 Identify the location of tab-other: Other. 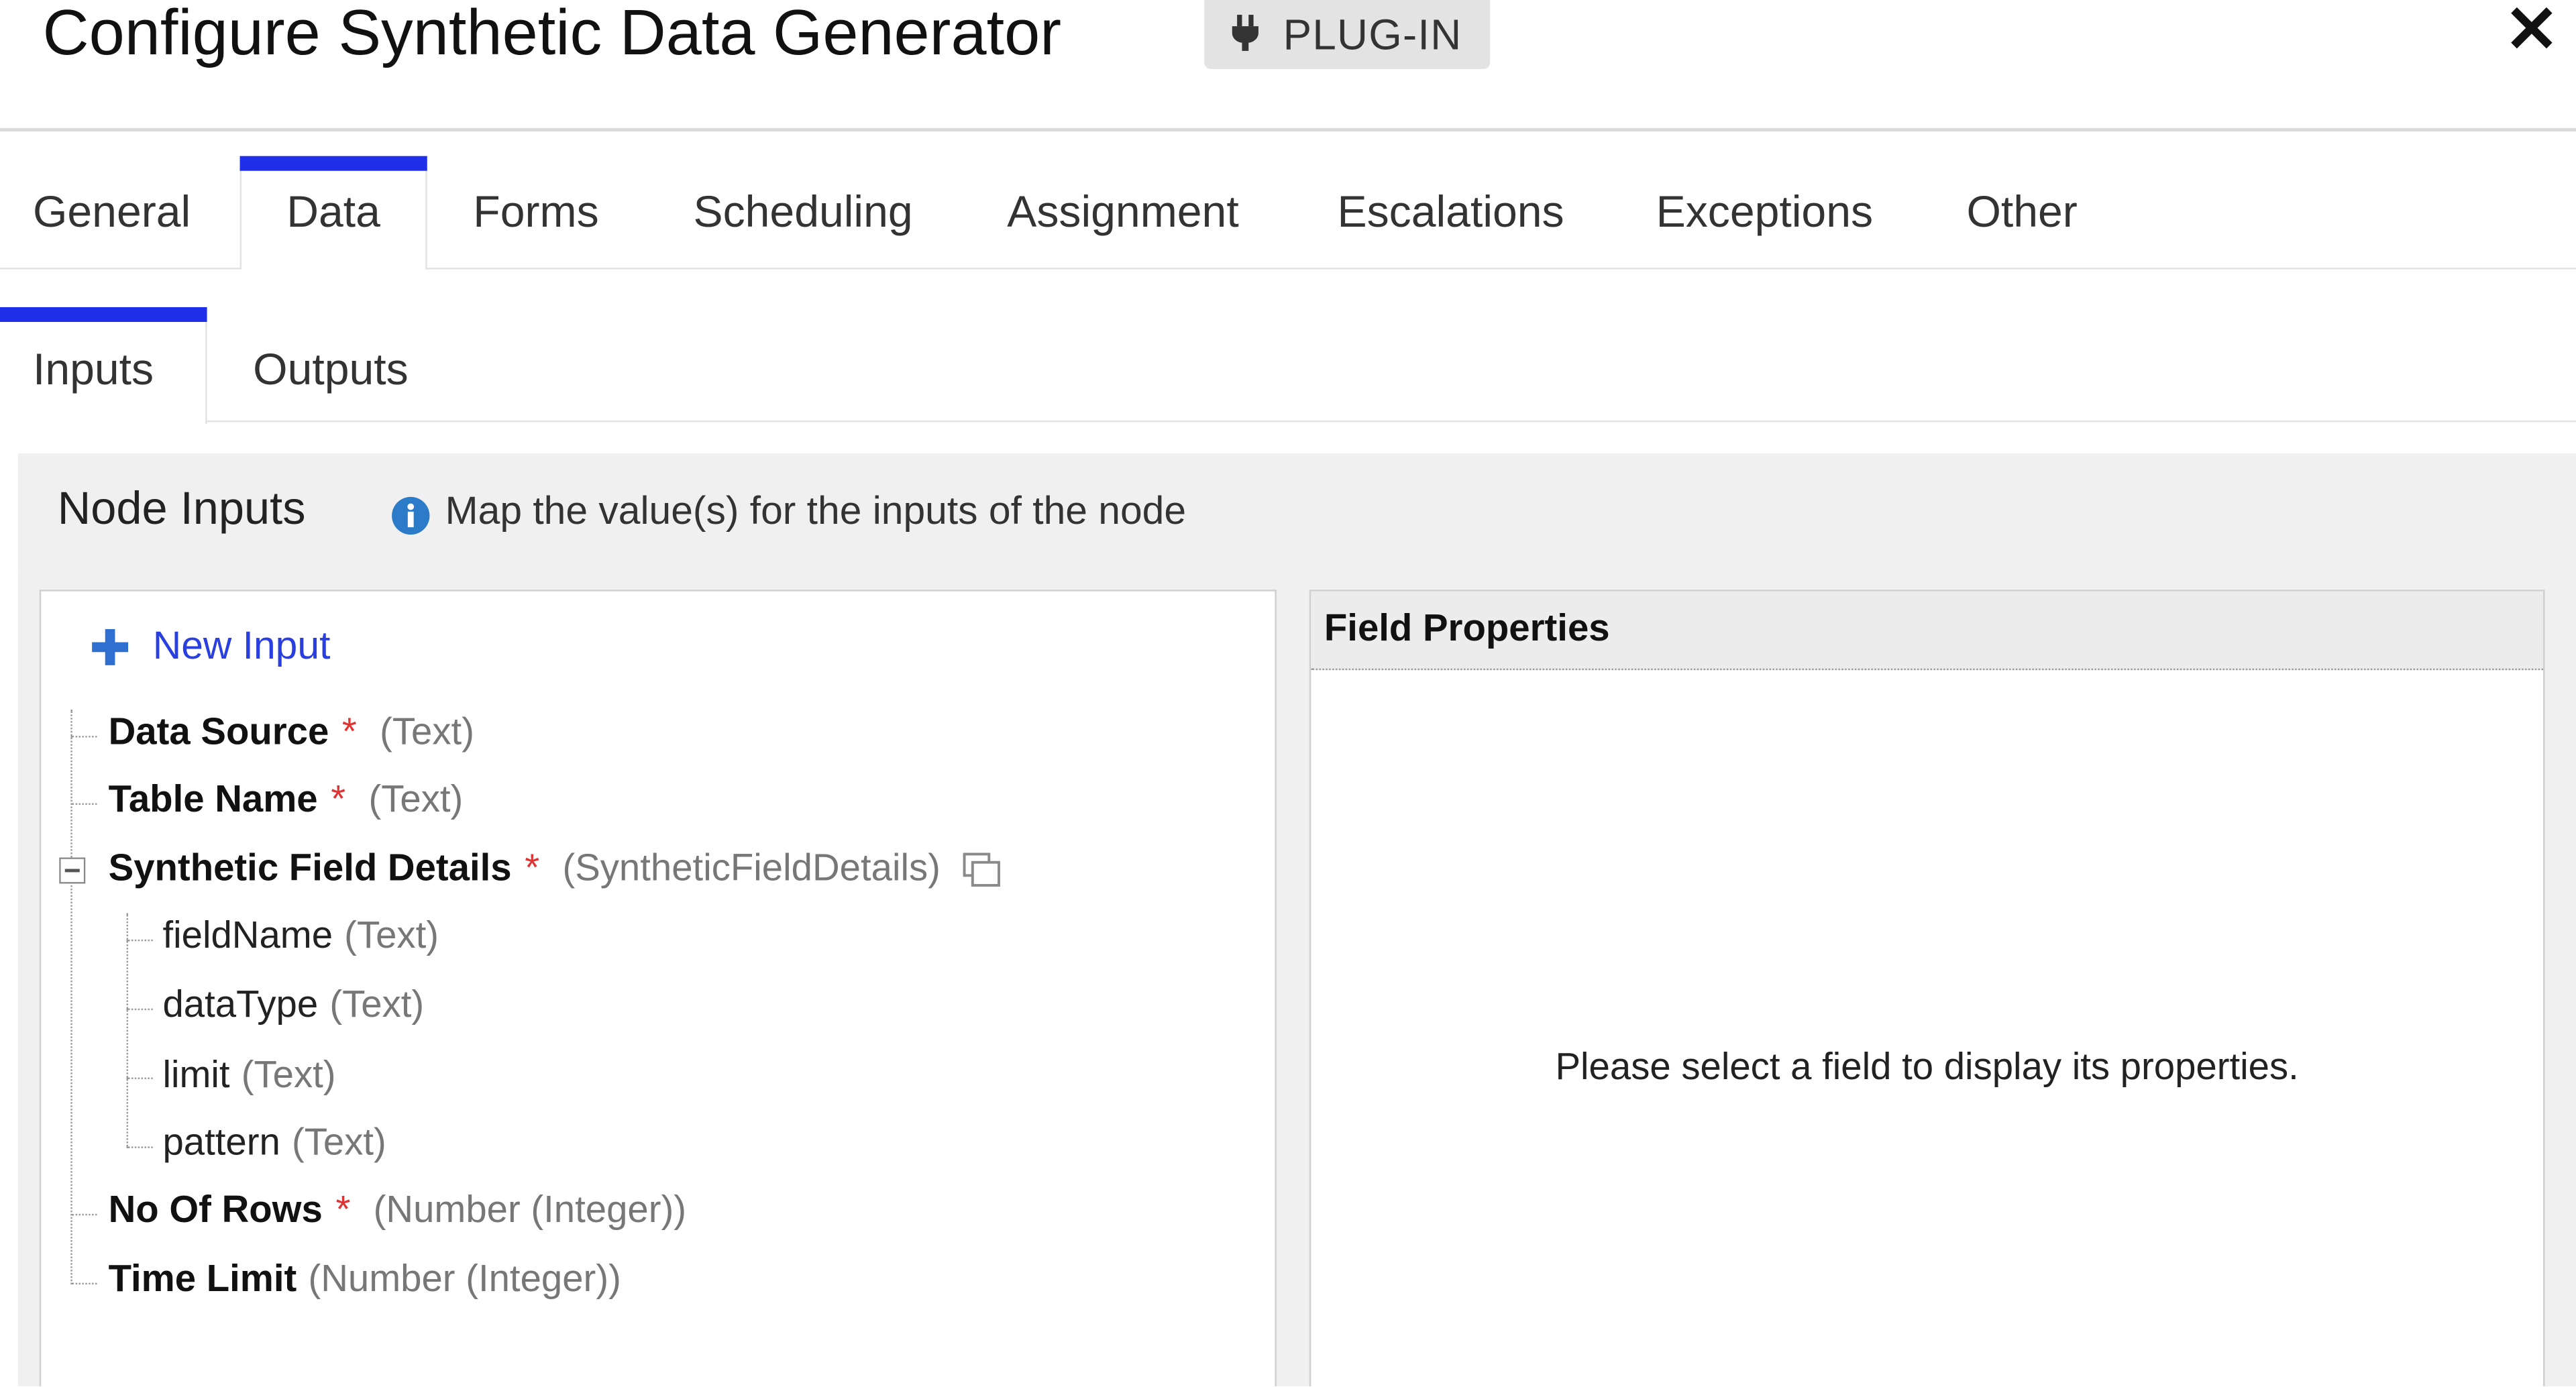
(2021, 212).